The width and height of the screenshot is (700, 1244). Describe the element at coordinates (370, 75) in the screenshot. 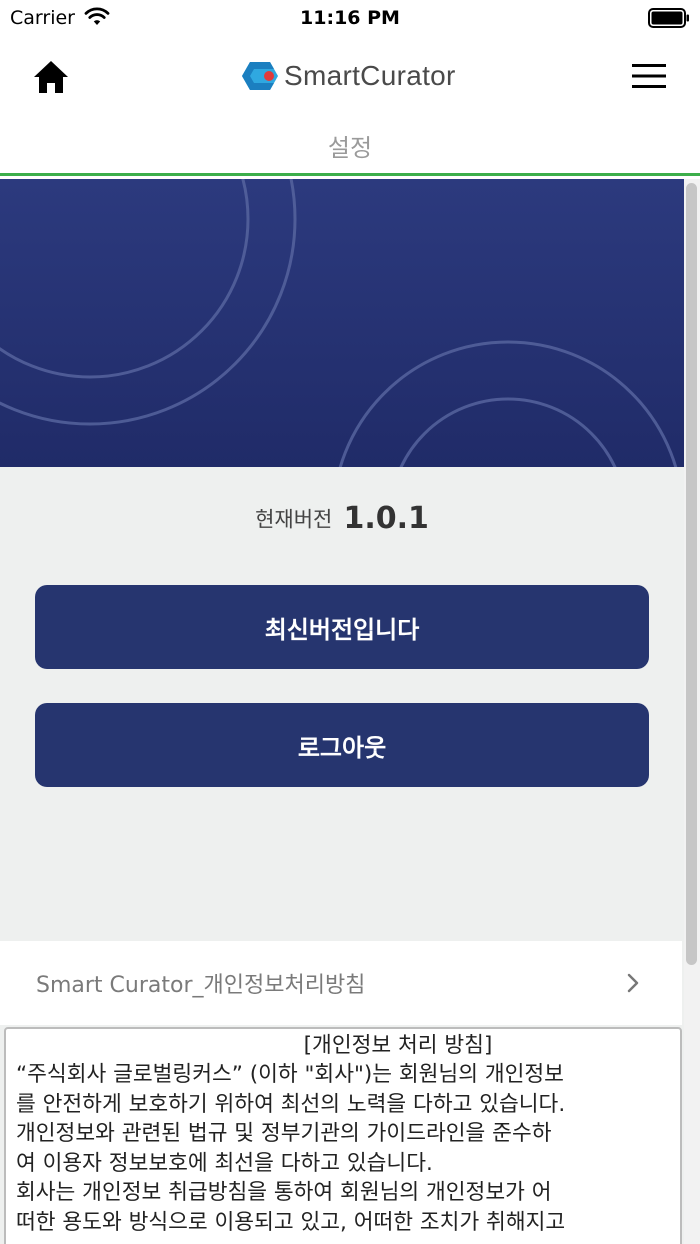

I see `logo-text: SmartCurator` at that location.